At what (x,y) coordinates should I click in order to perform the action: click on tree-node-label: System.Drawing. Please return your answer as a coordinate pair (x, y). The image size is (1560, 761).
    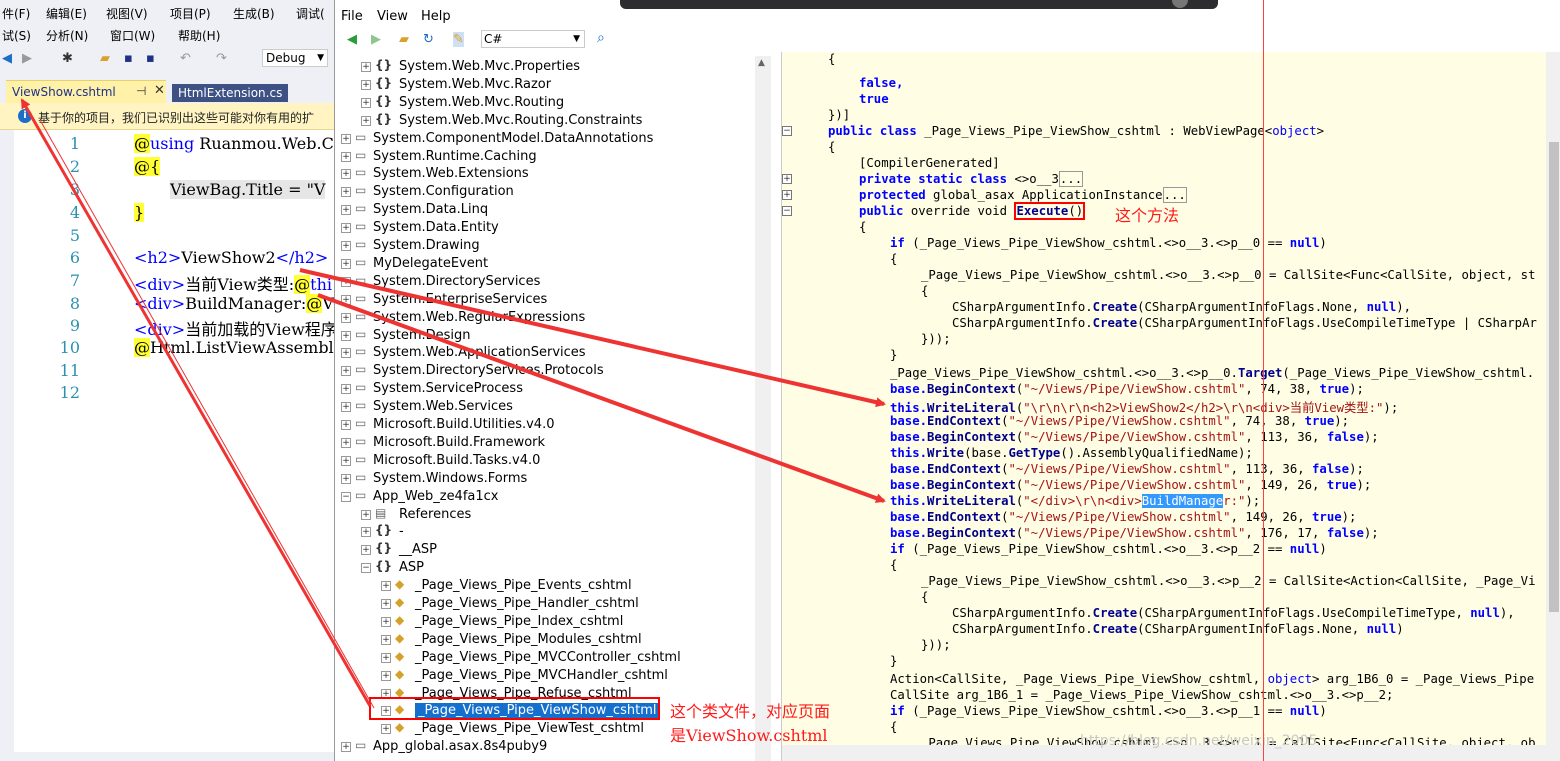
    Looking at the image, I should click on (426, 245).